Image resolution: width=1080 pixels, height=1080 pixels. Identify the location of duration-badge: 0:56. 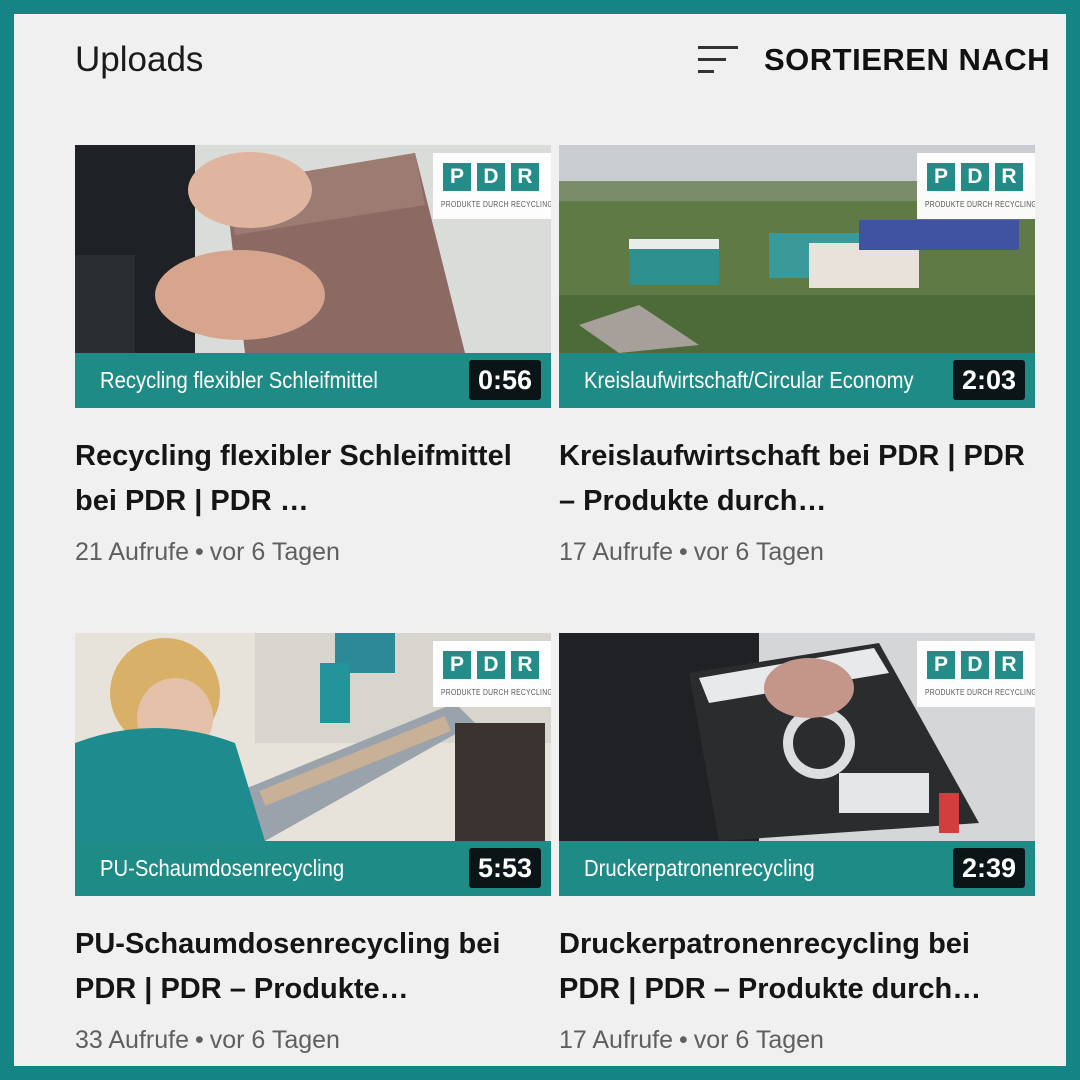
(504, 380).